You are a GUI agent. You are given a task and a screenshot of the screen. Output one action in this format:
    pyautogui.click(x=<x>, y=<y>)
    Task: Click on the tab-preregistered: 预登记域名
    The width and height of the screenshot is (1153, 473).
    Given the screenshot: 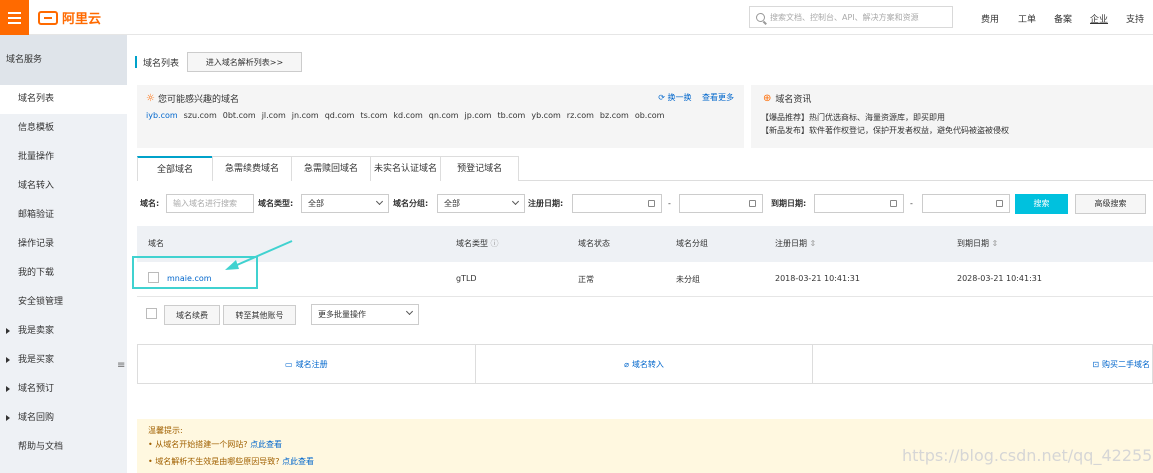 What is the action you would take?
    pyautogui.click(x=480, y=168)
    